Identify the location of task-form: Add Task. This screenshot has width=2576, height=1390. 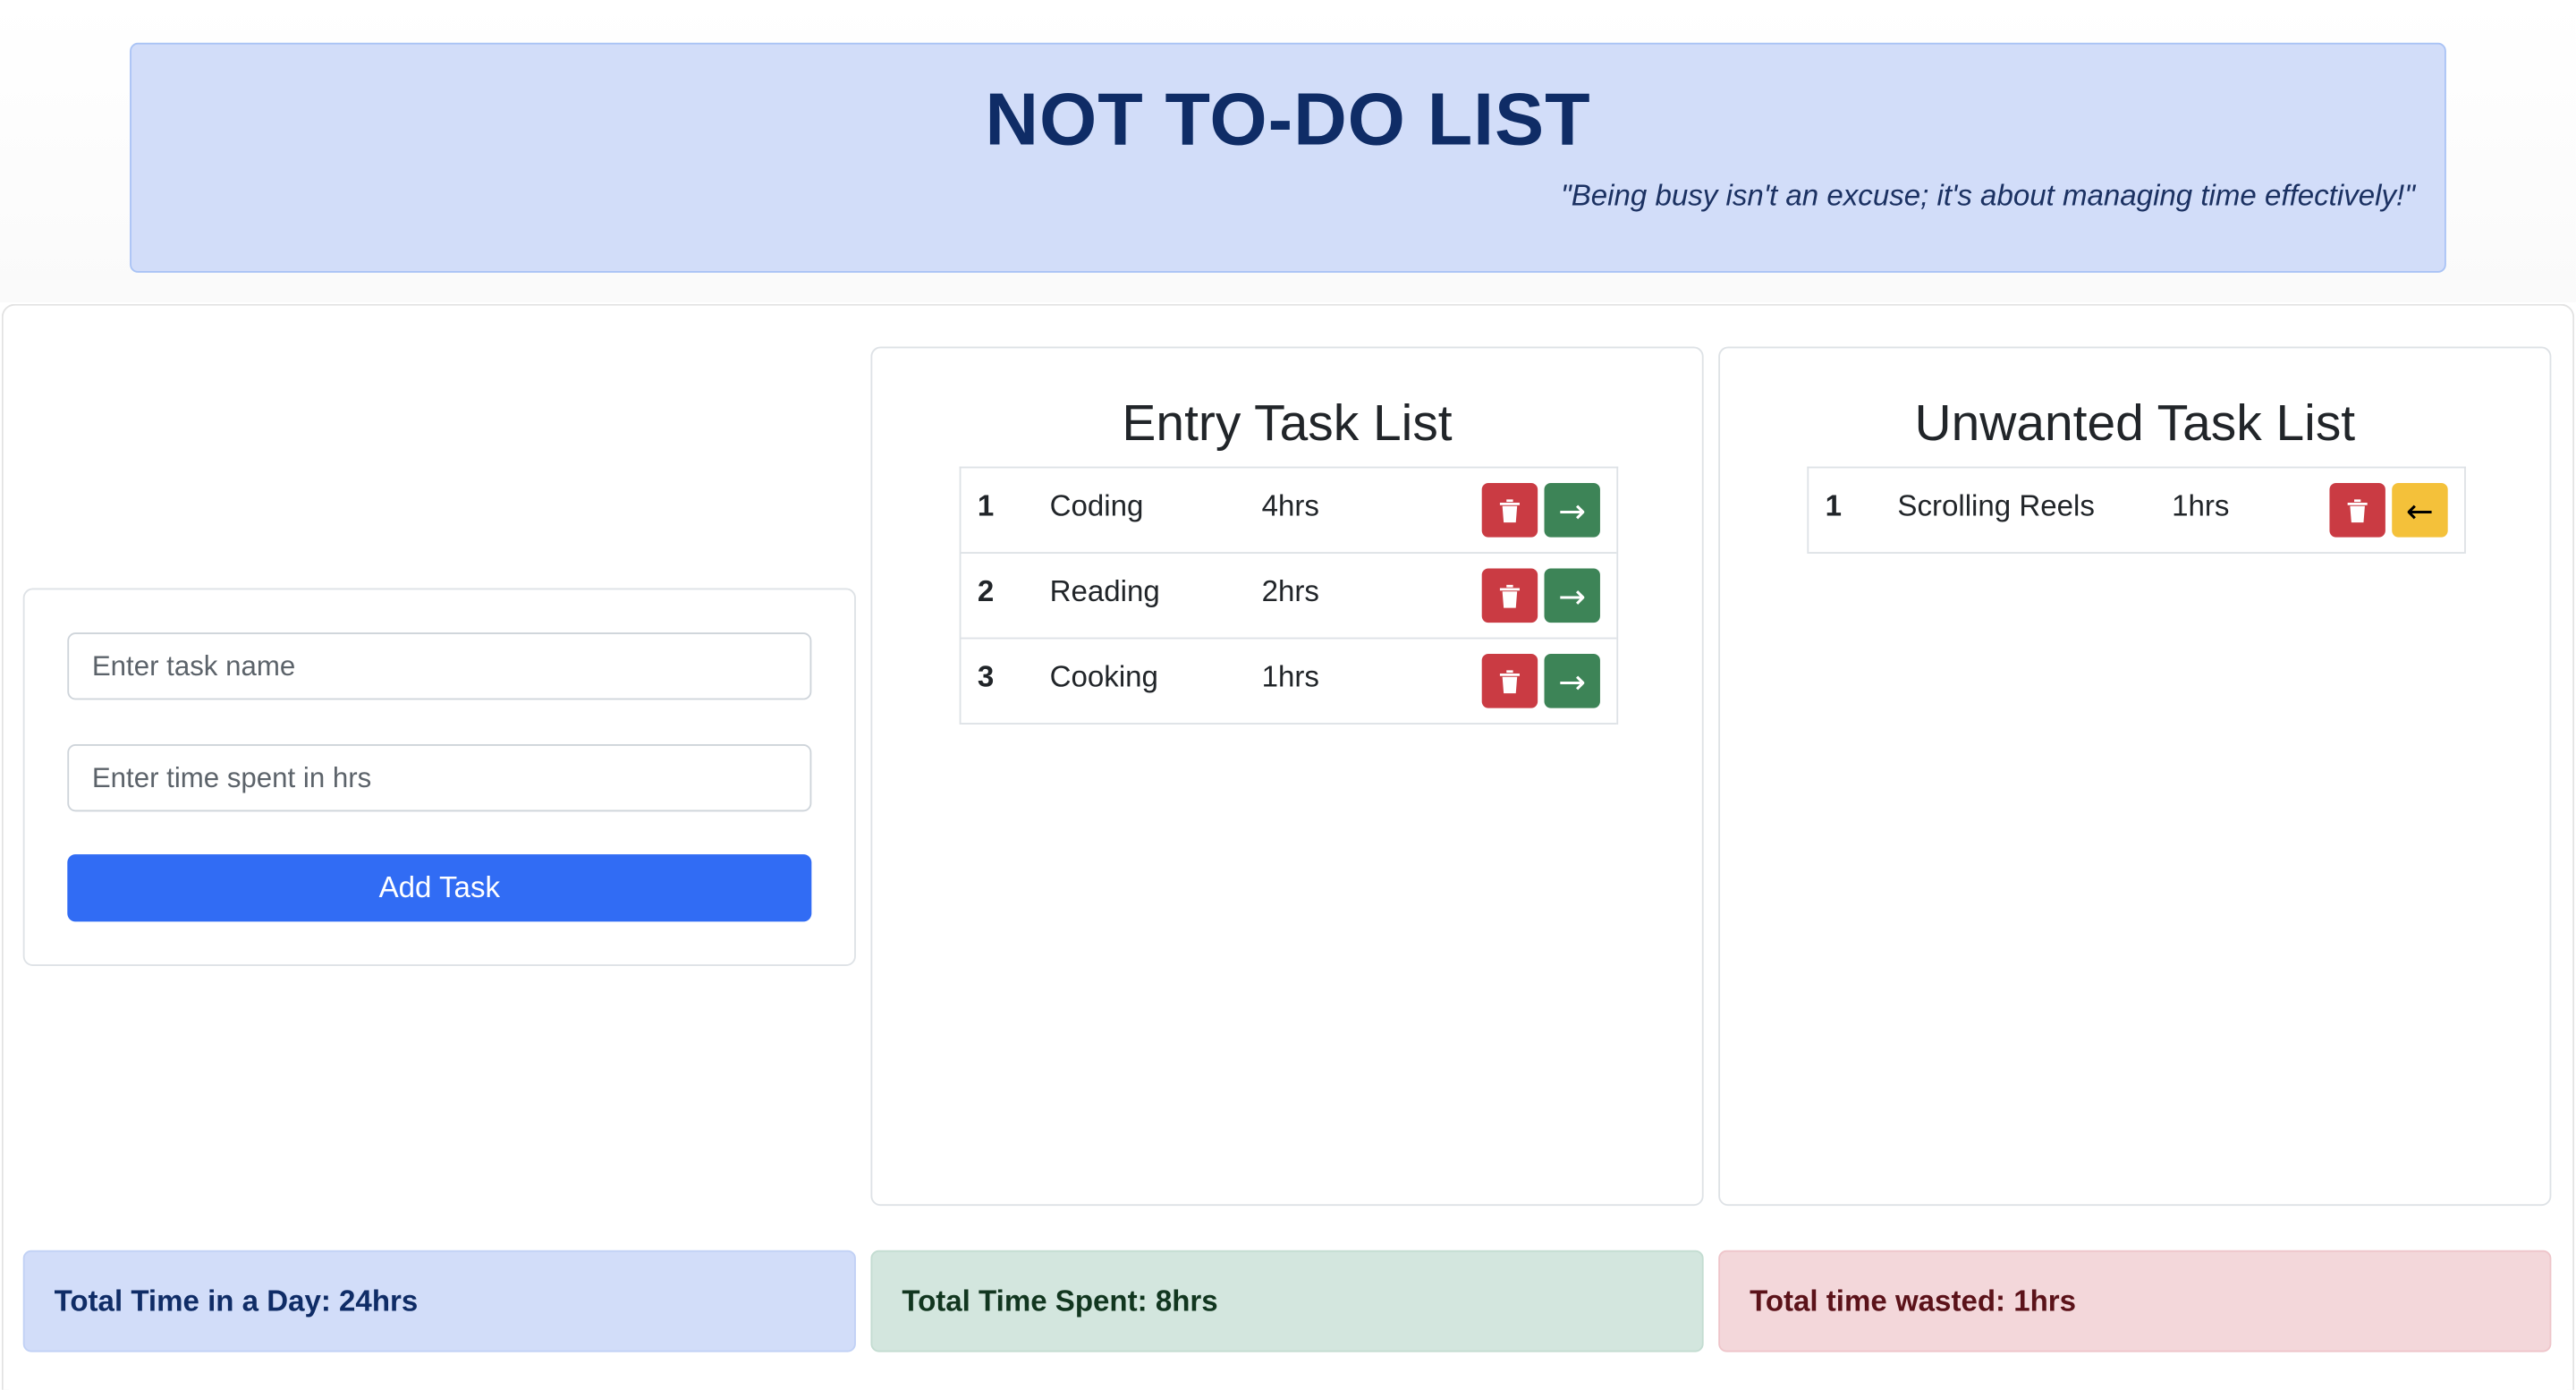
(439, 777).